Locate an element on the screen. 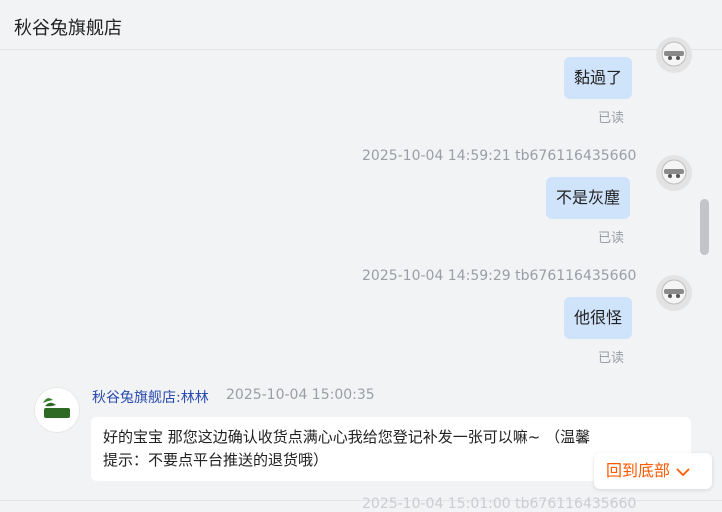  message-line: 好的宝宝 那您这边确认收货点满心心我给您登记补发一张可以嘛~ （温馨 is located at coordinates (347, 437).